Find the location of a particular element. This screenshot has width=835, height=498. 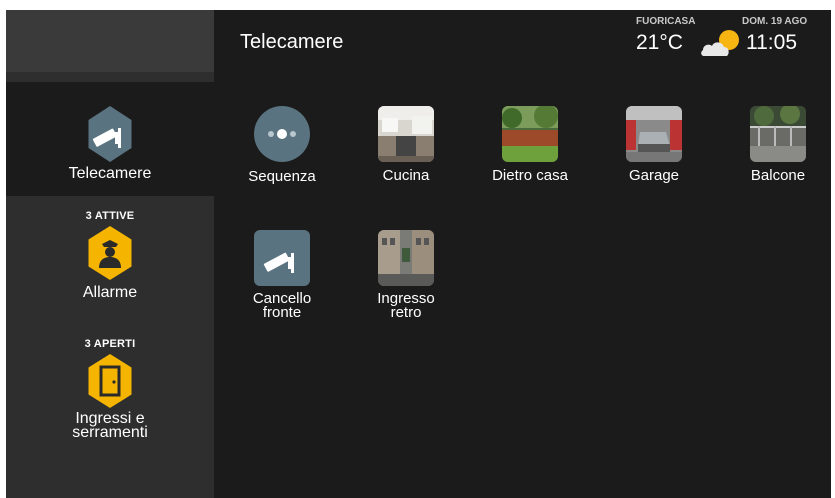

page-title: Telecamere is located at coordinates (292, 42).